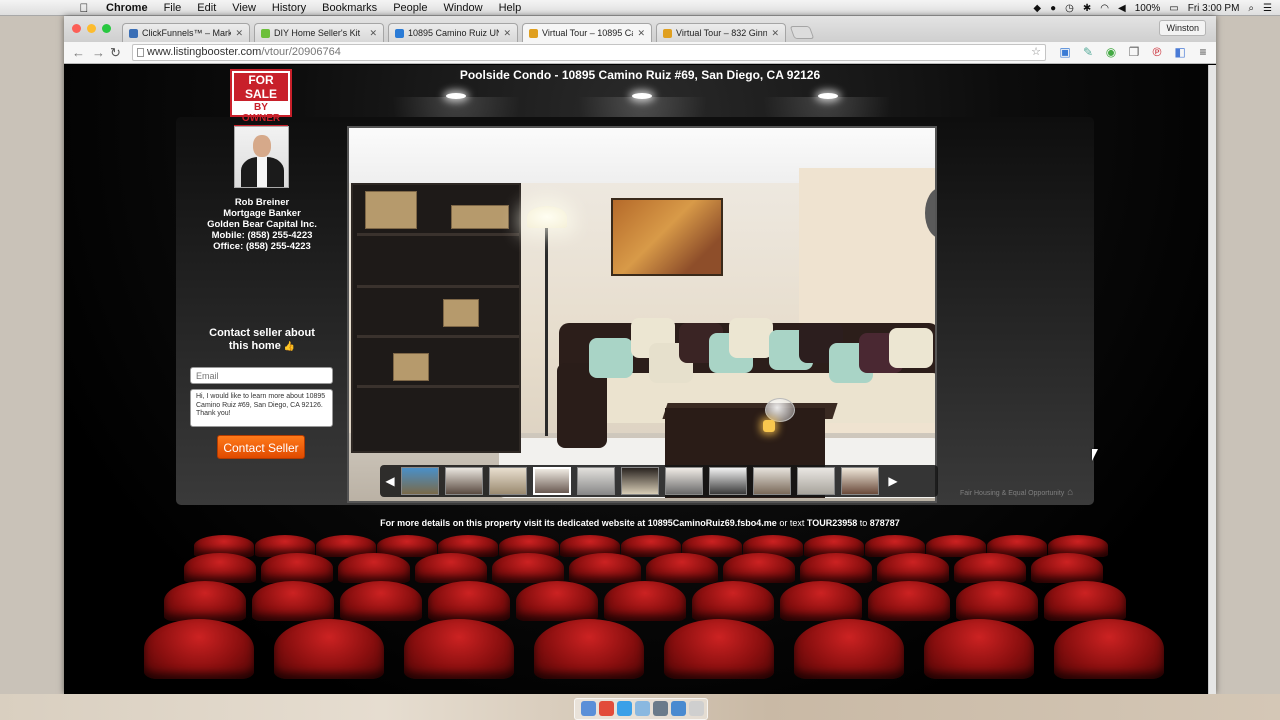  I want to click on agent-name: Rob Breiner, so click(262, 202).